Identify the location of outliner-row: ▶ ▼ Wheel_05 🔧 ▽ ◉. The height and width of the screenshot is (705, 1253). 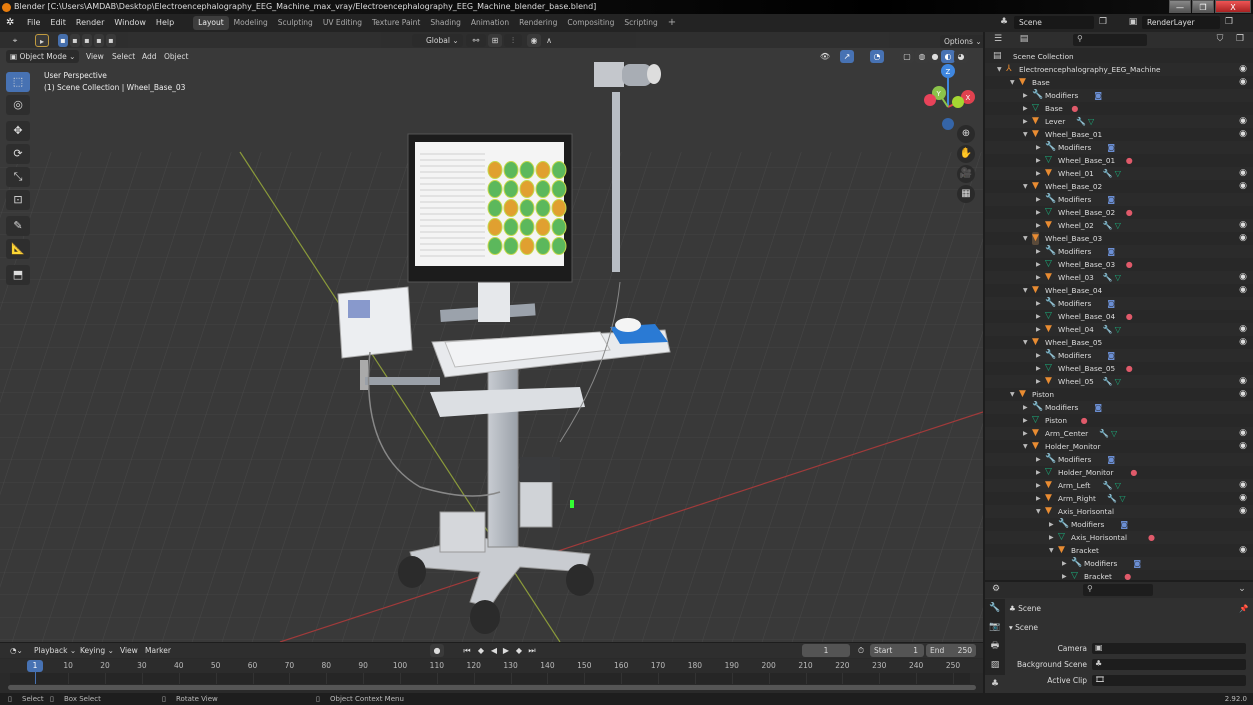
(1119, 381).